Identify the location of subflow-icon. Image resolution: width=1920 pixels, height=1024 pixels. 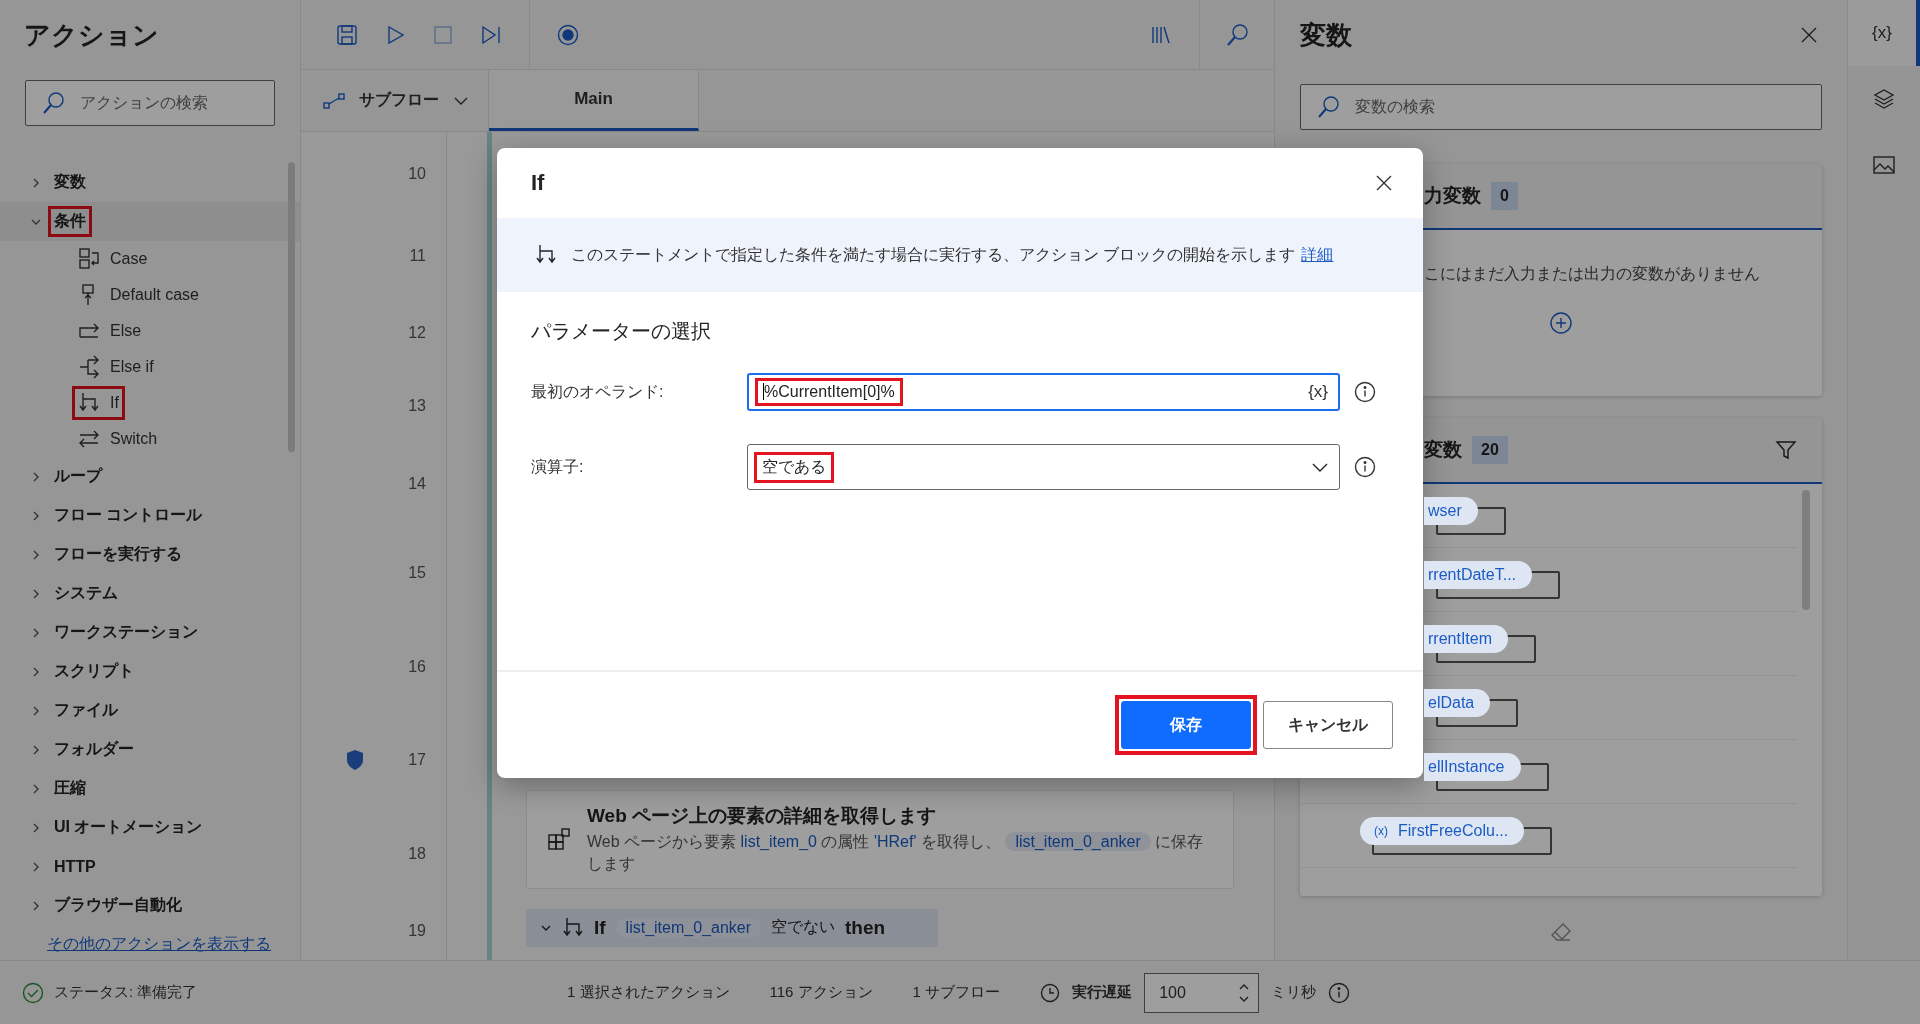
(334, 100).